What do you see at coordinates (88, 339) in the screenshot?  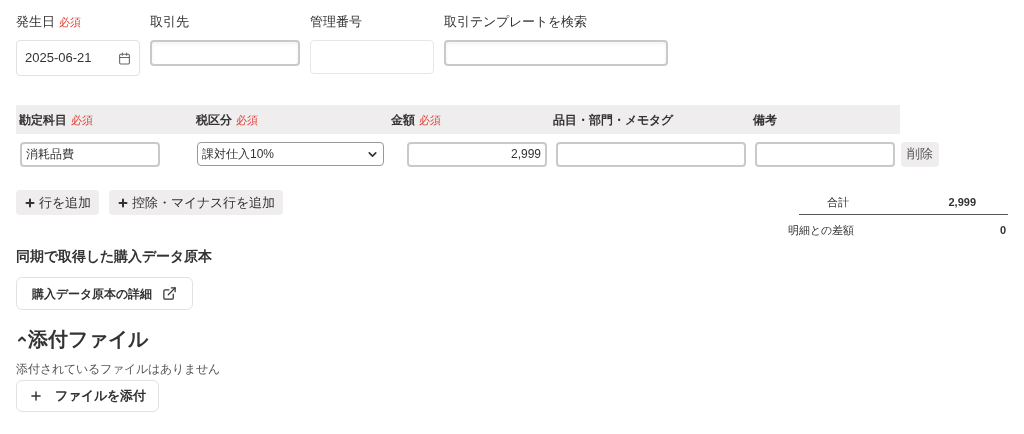 I see `section-title: 添付ファイル` at bounding box center [88, 339].